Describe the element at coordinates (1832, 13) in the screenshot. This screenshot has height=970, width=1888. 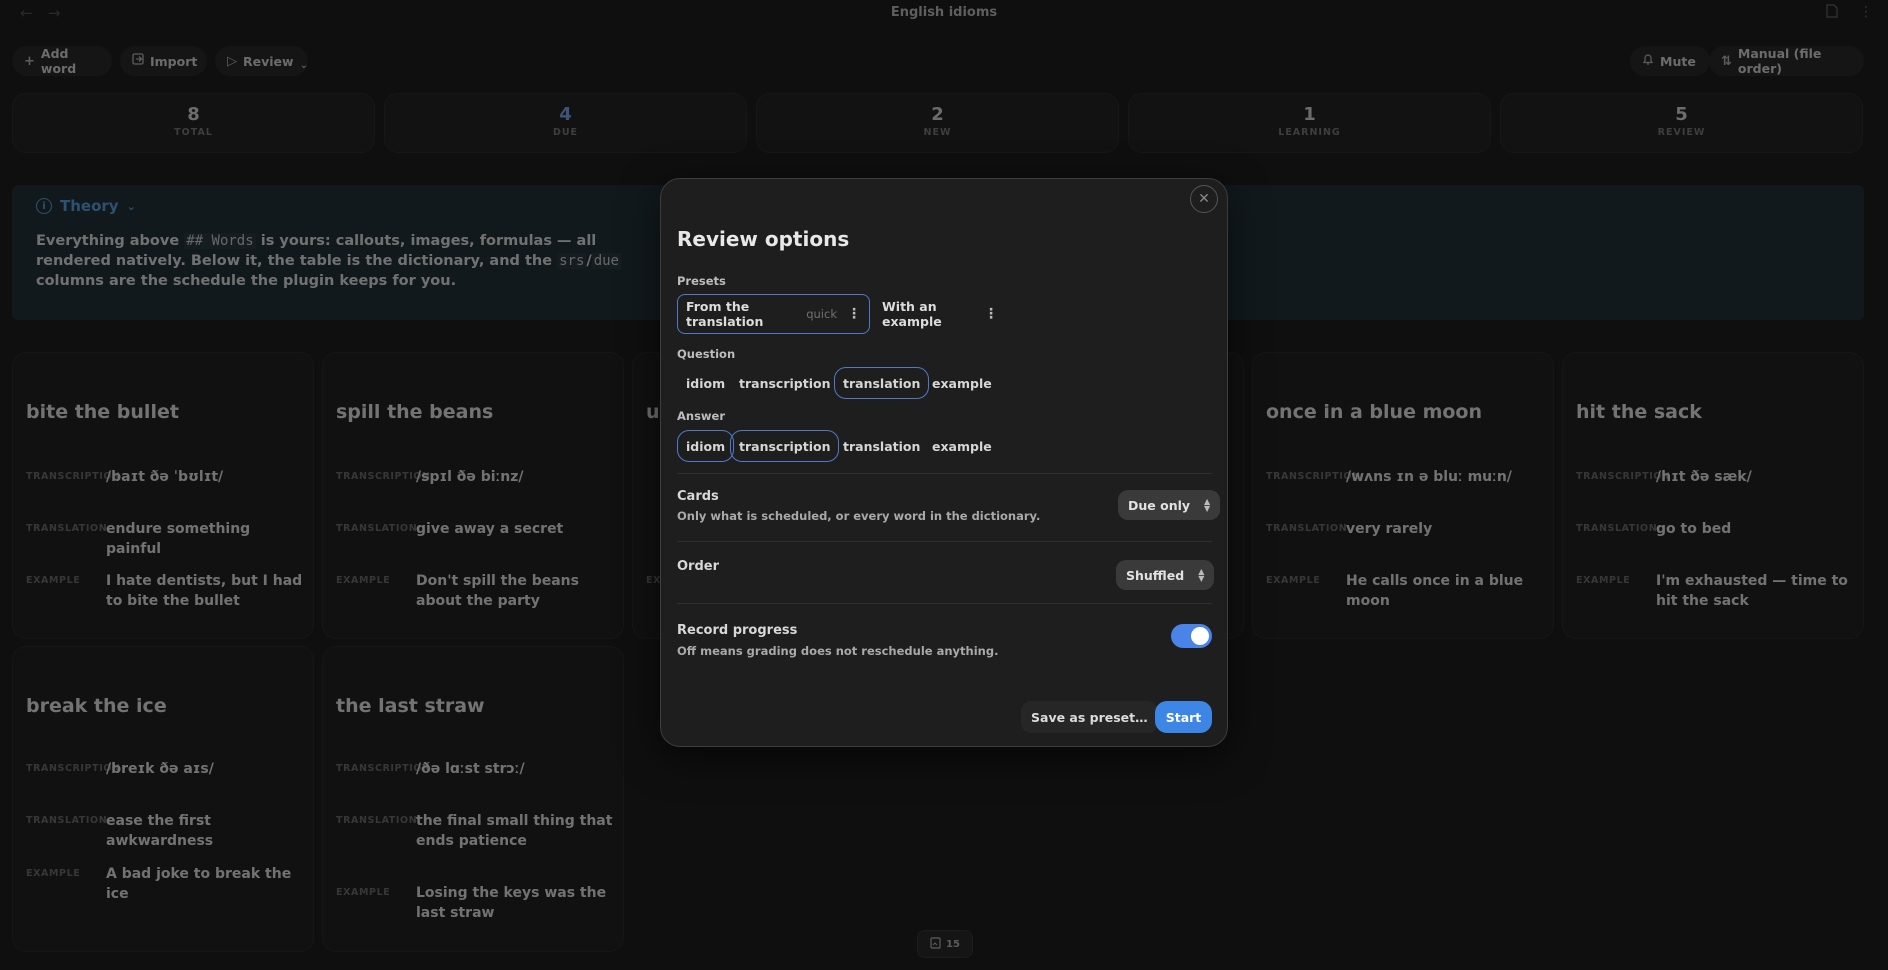
I see `file-icon` at that location.